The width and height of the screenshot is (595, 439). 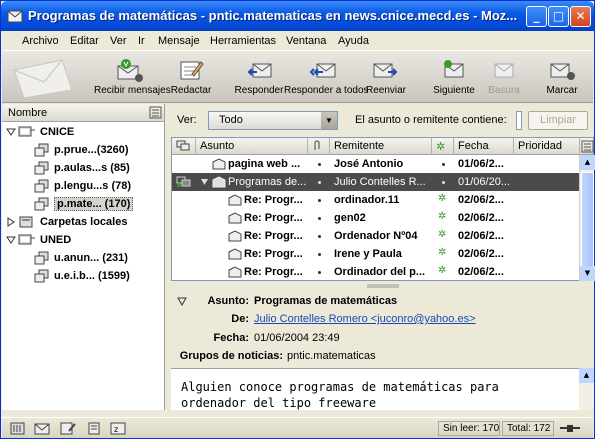 I want to click on composer-icon, so click(x=68, y=428).